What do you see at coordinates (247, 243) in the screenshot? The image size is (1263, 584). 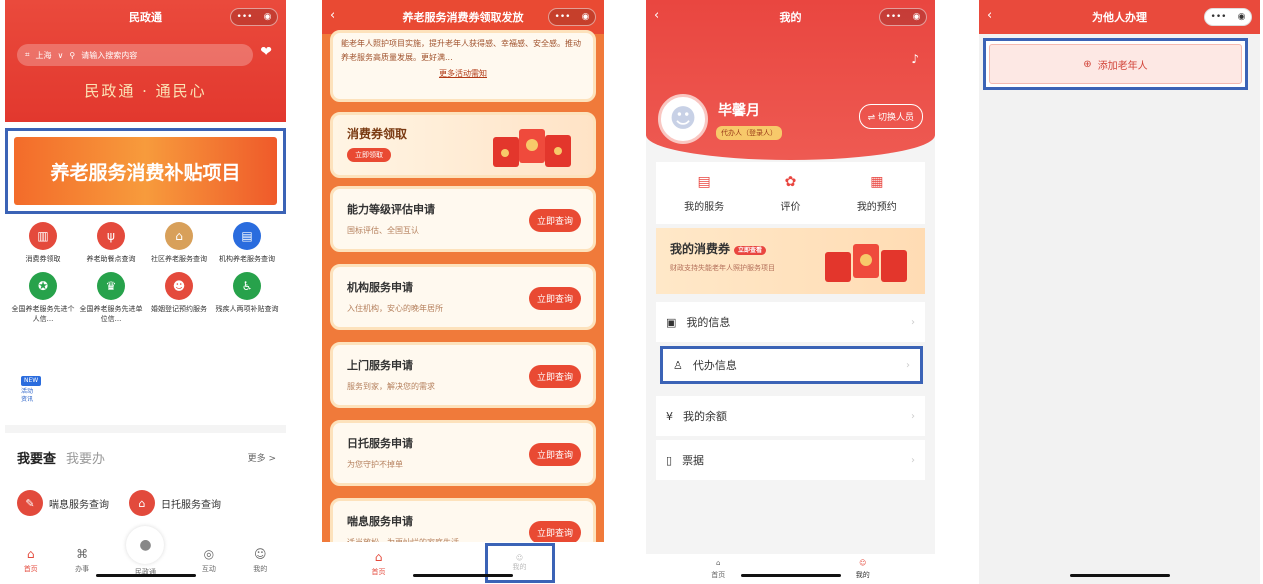 I see `grid-item: ▤ 机构养老服务查询` at bounding box center [247, 243].